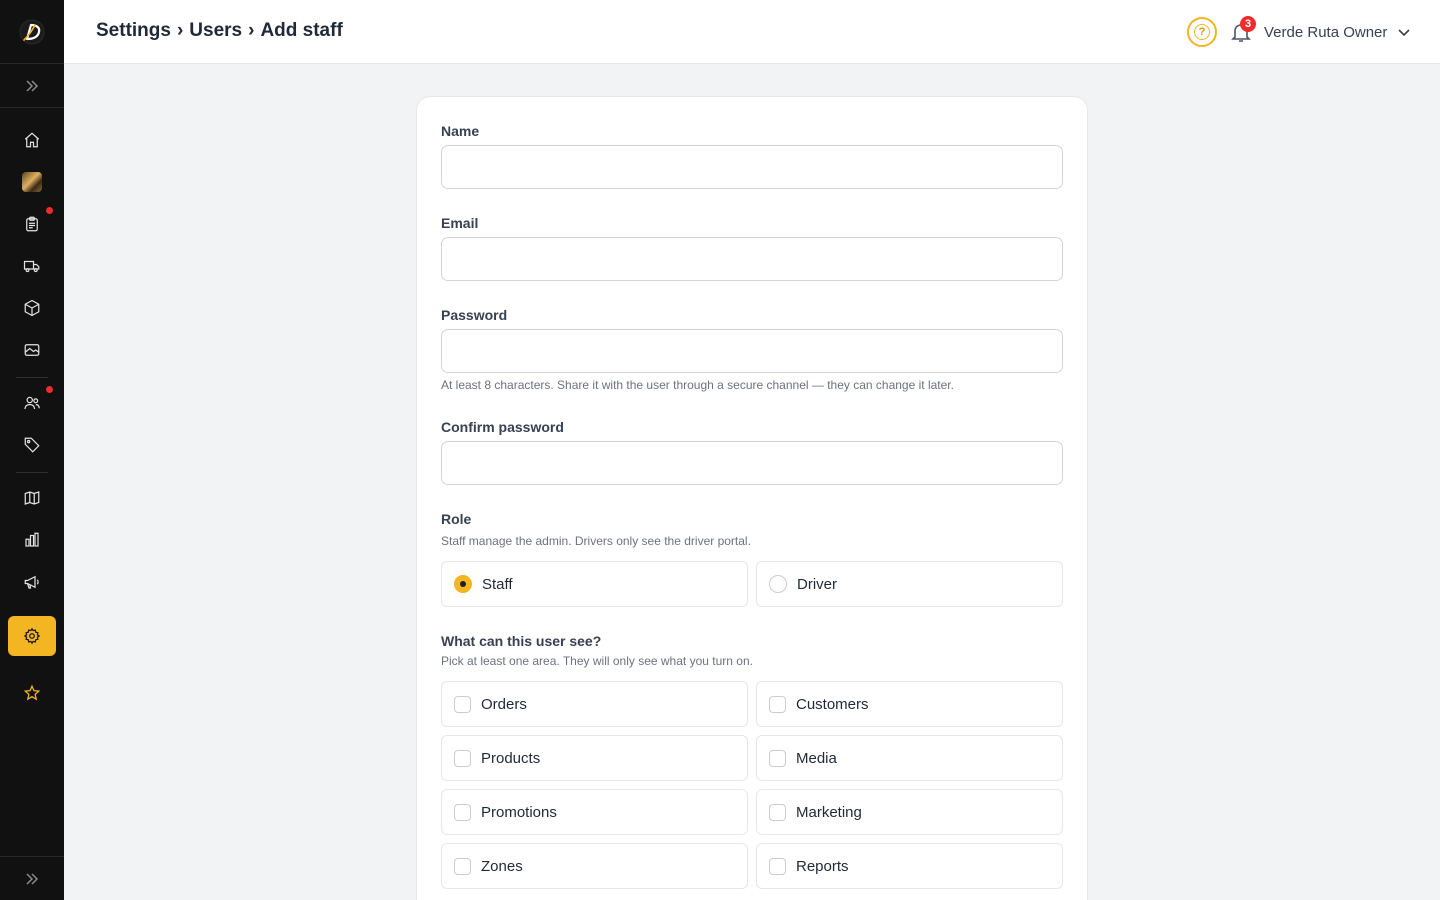 The width and height of the screenshot is (1440, 900). I want to click on sidebar, so click(32, 450).